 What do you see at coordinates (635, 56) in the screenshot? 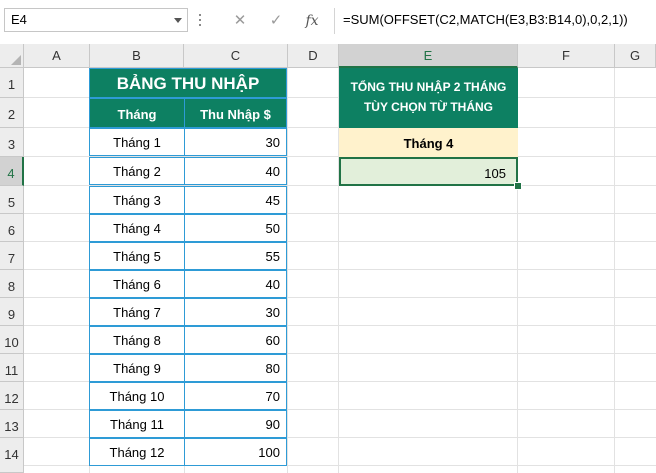
I see `column-header-g: G` at bounding box center [635, 56].